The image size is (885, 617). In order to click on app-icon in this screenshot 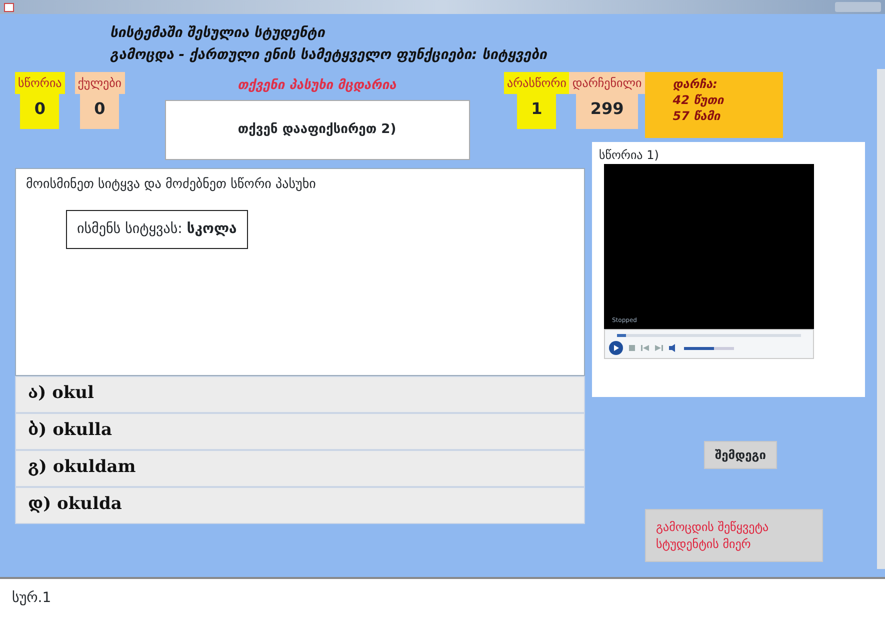, I will do `click(9, 7)`.